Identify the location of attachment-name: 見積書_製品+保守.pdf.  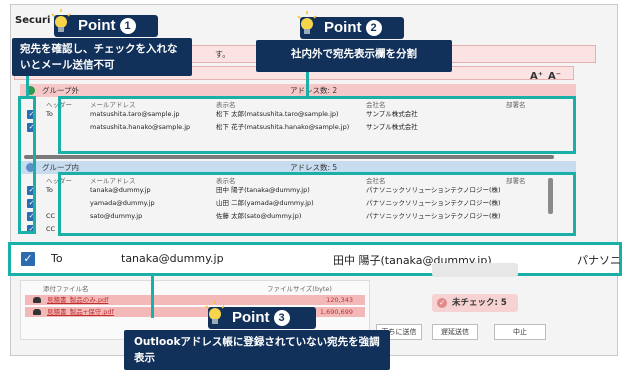
(80, 312).